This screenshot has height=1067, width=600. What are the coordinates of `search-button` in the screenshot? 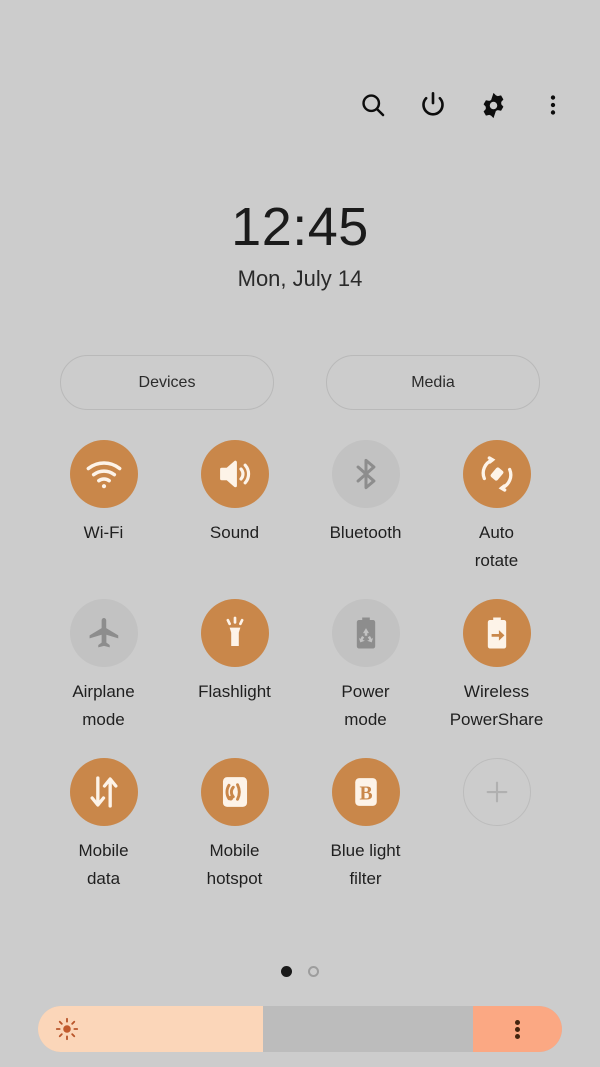 It's located at (373, 105).